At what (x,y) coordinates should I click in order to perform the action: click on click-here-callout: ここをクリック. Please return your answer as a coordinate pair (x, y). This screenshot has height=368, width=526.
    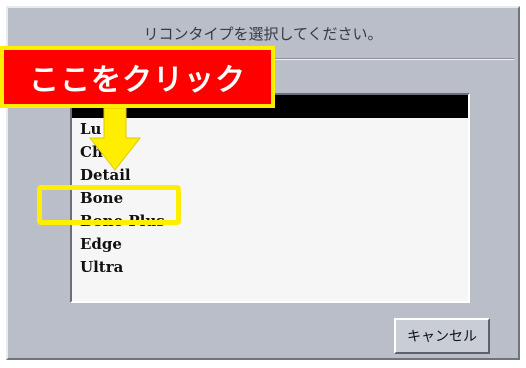
    Looking at the image, I should click on (137, 77).